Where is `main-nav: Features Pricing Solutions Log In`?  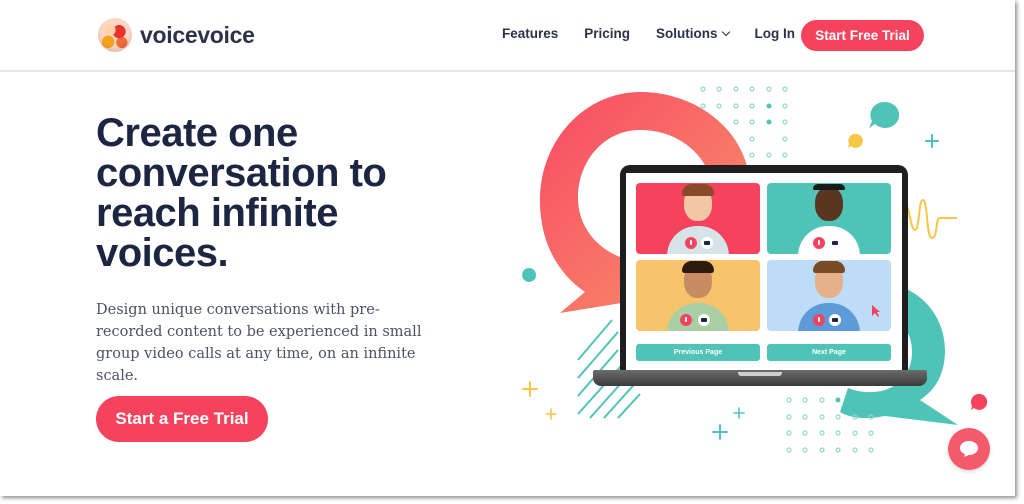 main-nav: Features Pricing Solutions Log In is located at coordinates (661, 33).